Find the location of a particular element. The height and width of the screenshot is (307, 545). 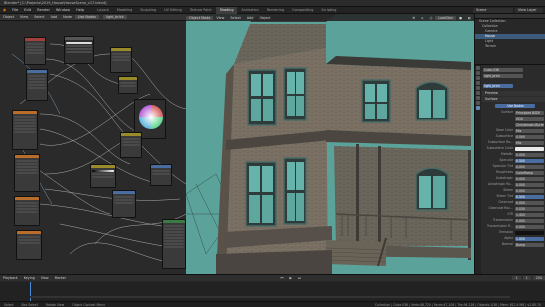

node-texture-coordinate is located at coordinates (35, 51).